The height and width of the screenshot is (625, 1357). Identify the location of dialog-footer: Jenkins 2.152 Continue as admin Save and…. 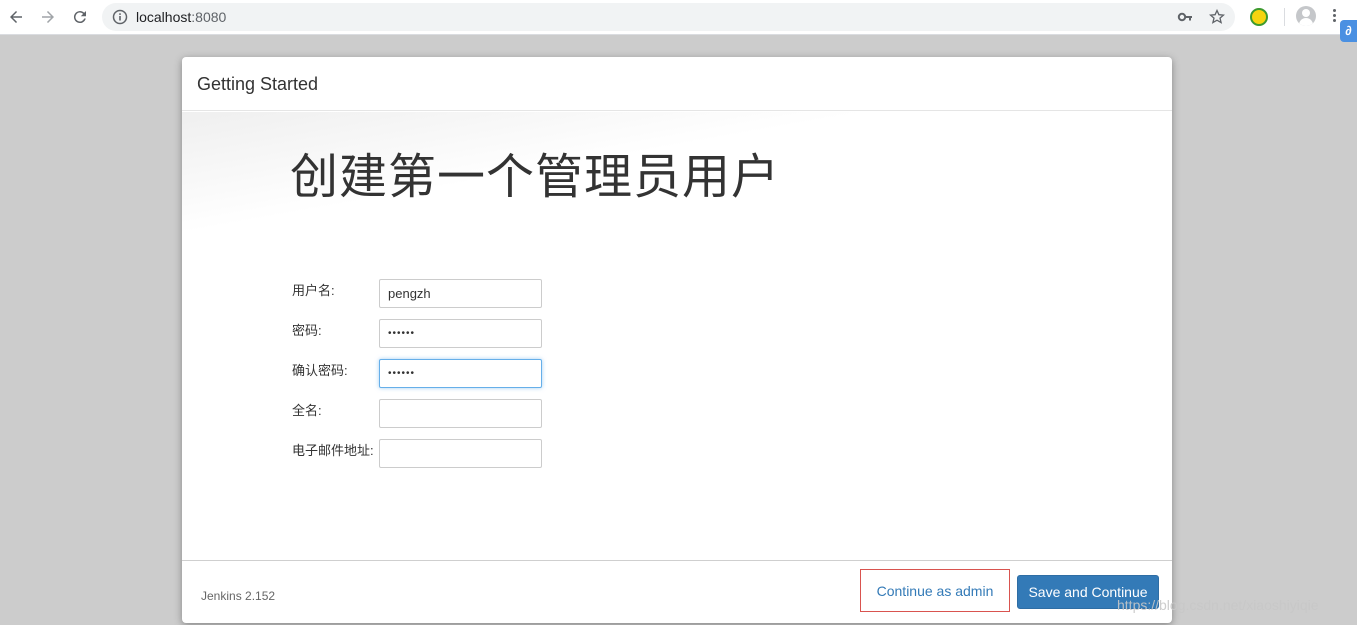
(677, 591).